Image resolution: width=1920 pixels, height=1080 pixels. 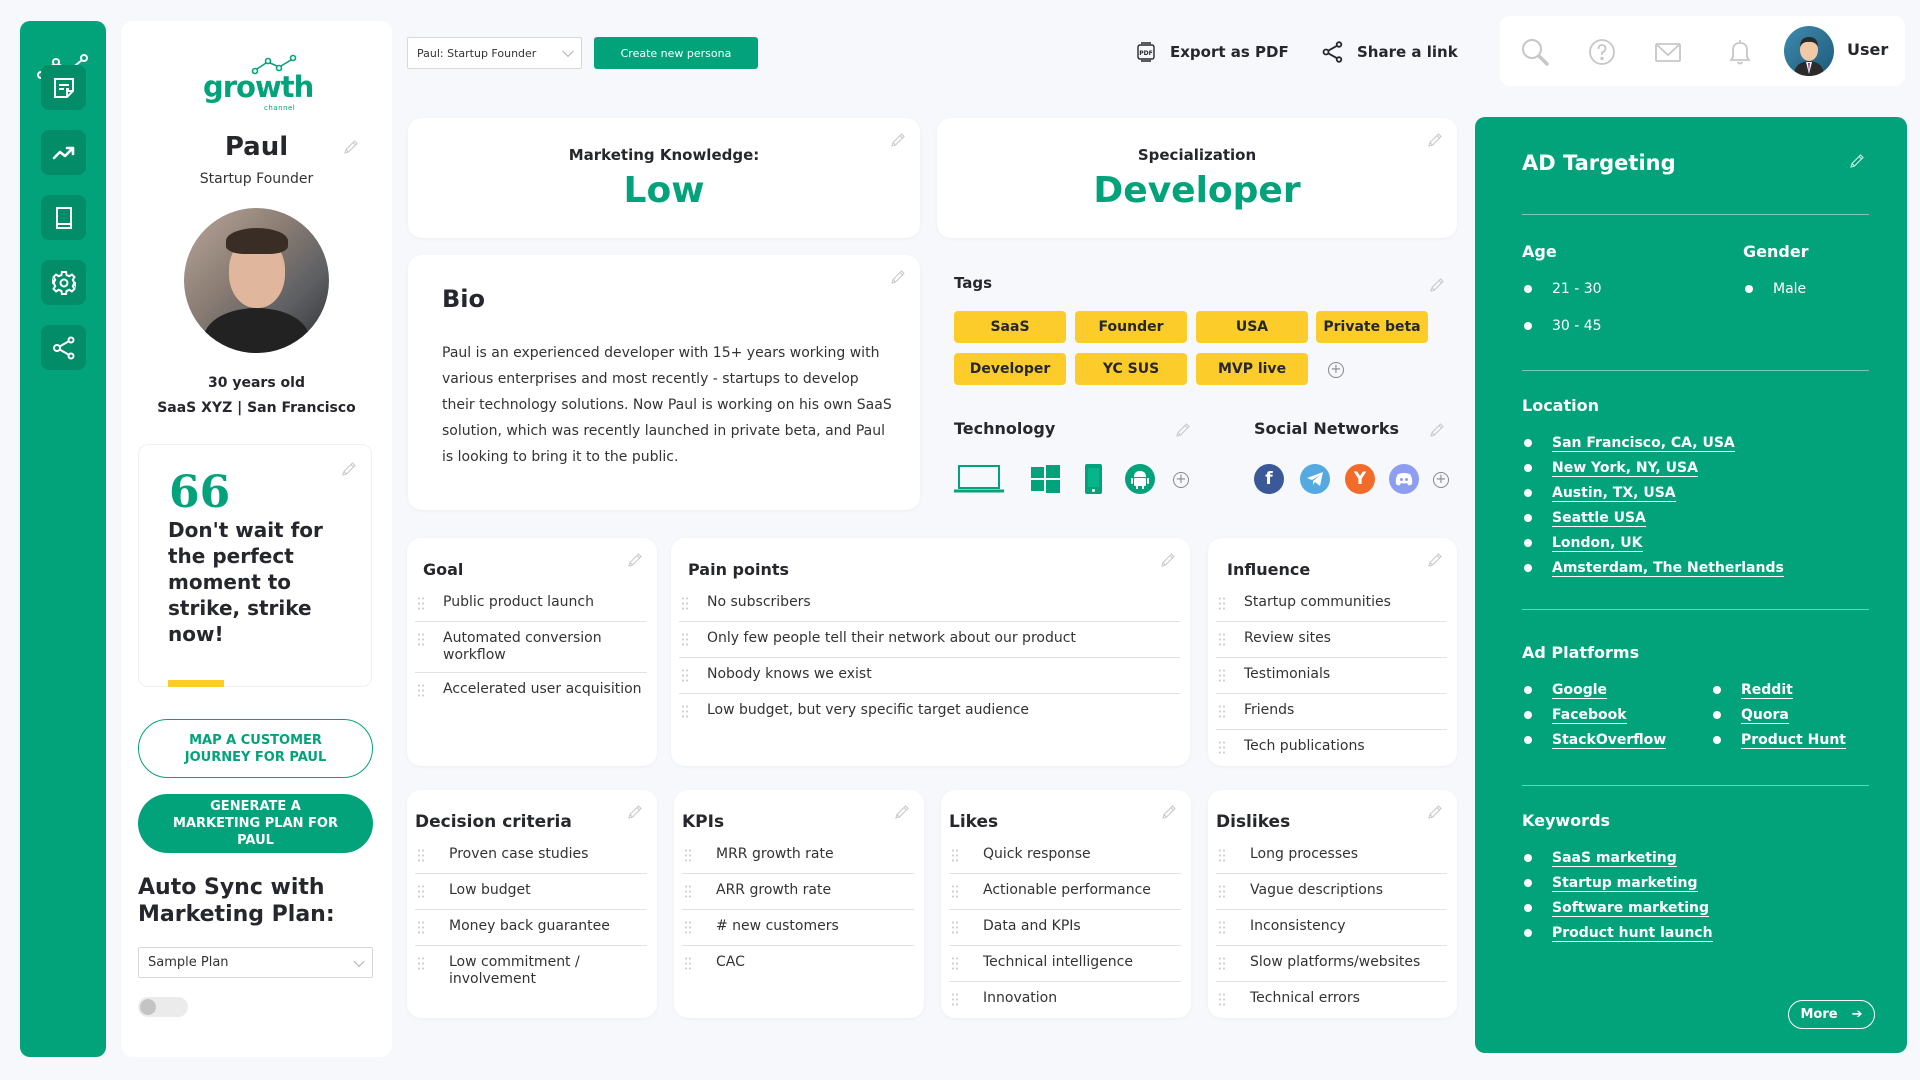 What do you see at coordinates (63, 347) in the screenshot?
I see `sidebar-item-share` at bounding box center [63, 347].